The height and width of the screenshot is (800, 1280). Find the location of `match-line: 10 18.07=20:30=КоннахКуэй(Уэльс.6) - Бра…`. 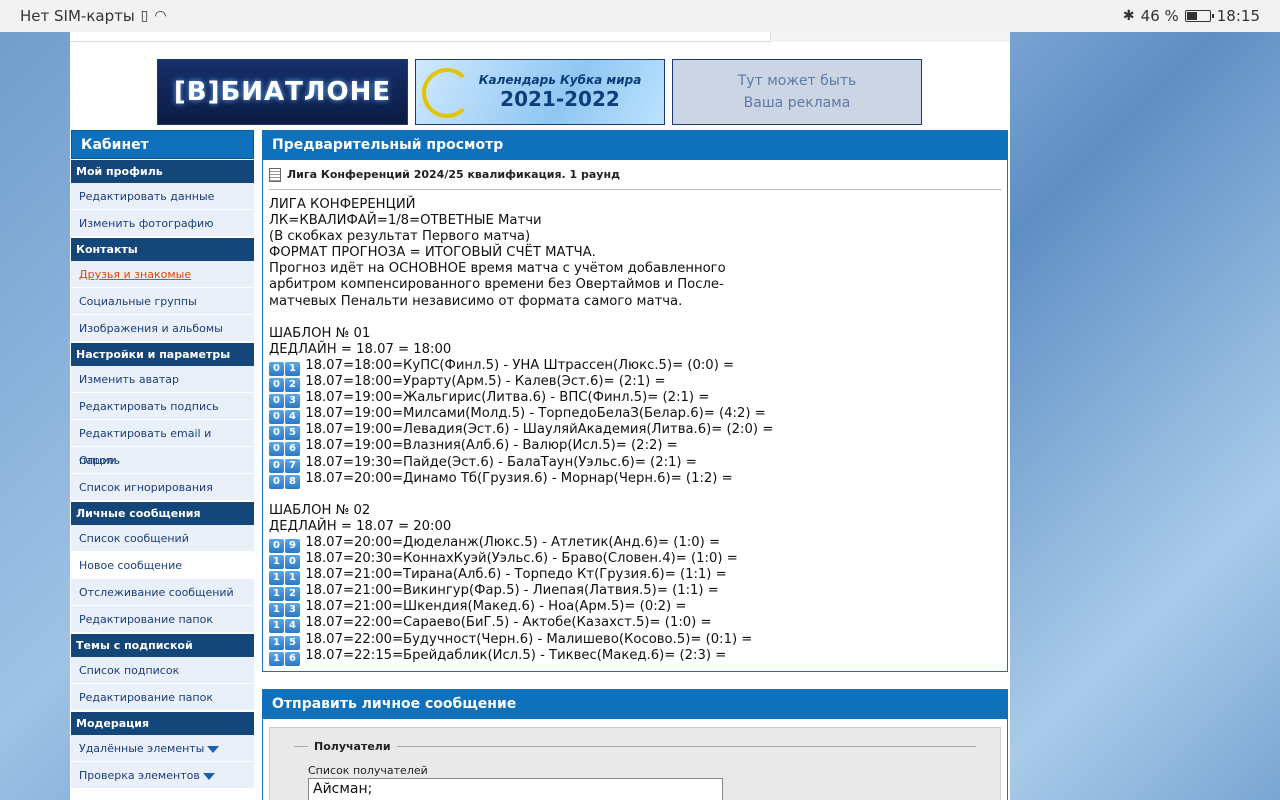

match-line: 10 18.07=20:30=КоннахКуэй(Уэльс.6) - Бра… is located at coordinates (635, 560).